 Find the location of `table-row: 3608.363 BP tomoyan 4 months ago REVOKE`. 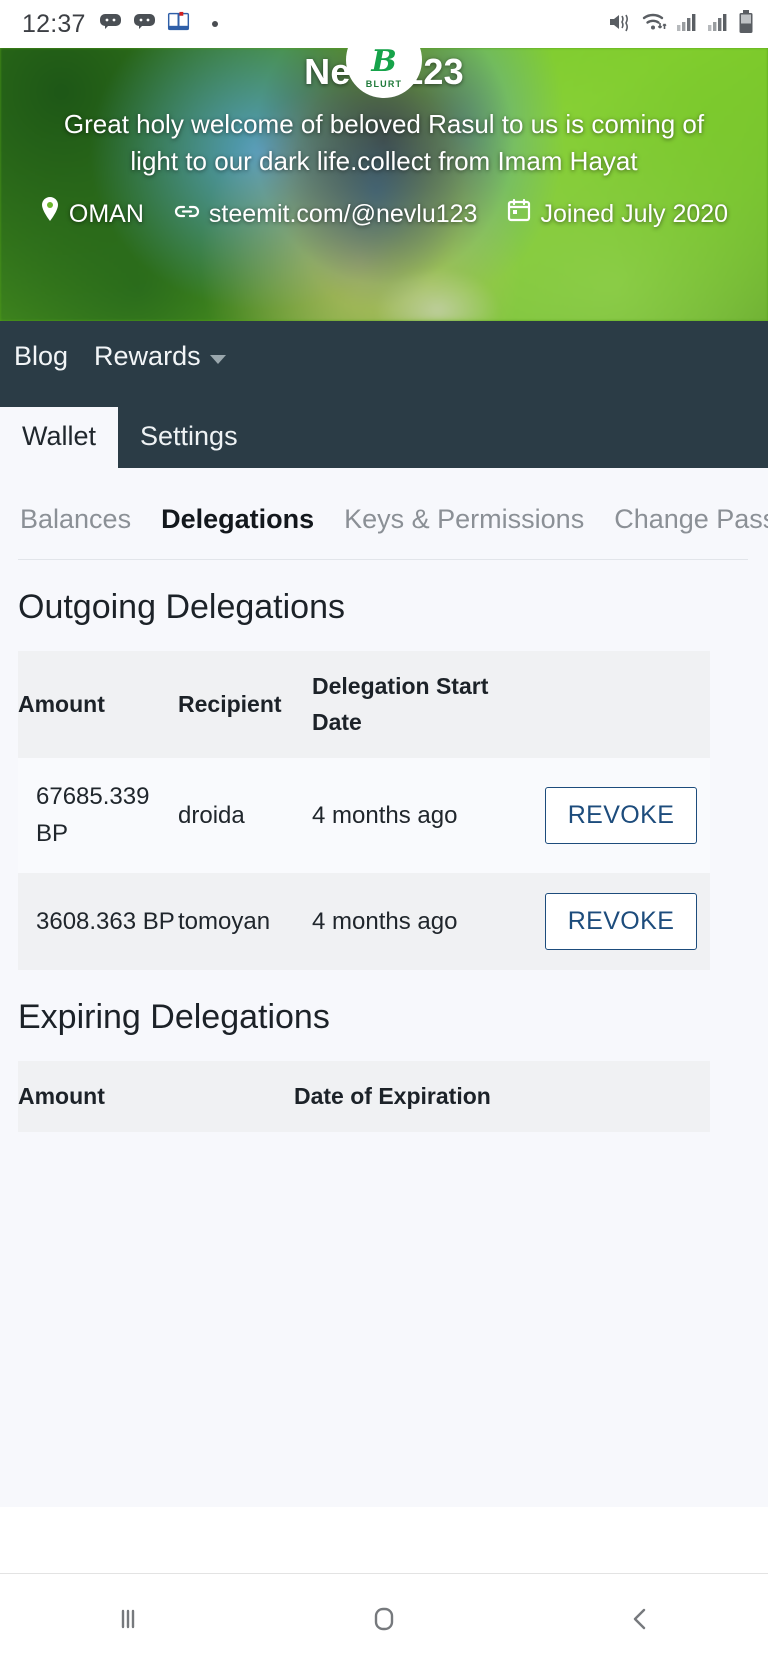

table-row: 3608.363 BP tomoyan 4 months ago REVOKE is located at coordinates (364, 921).